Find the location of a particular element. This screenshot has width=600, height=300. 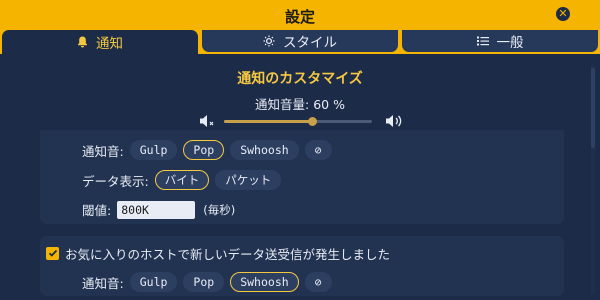

checkmark-icon is located at coordinates (53, 253).